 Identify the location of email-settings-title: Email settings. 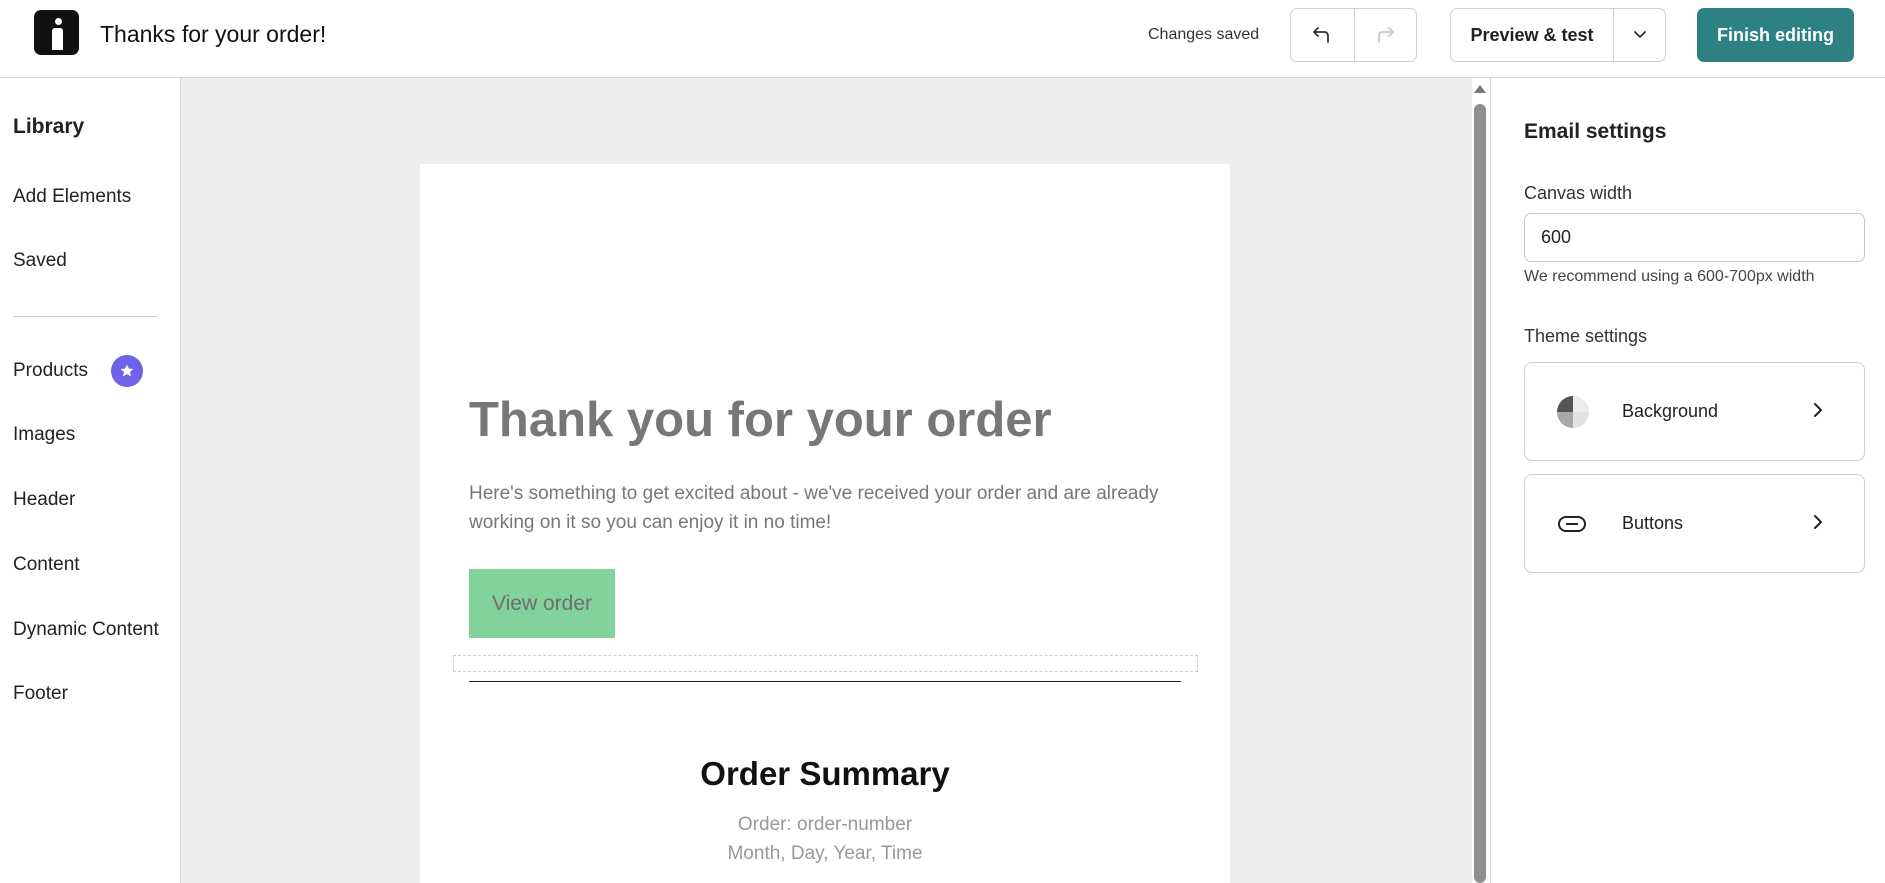
(1595, 131).